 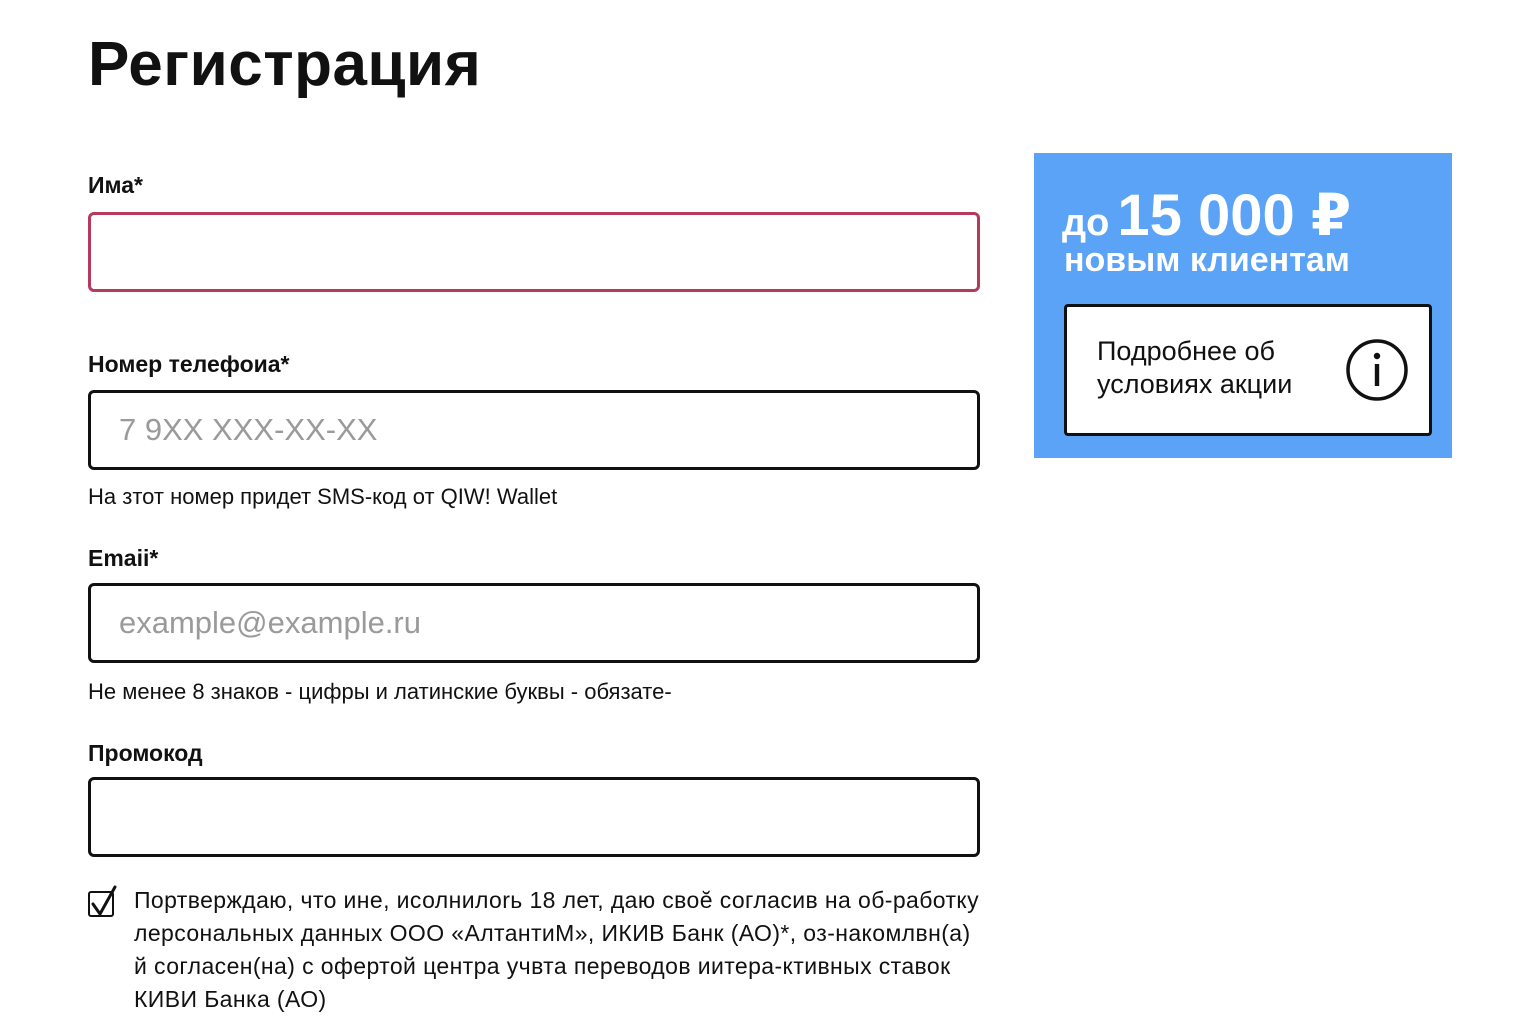 I want to click on page-title: Регистрация, so click(x=285, y=64).